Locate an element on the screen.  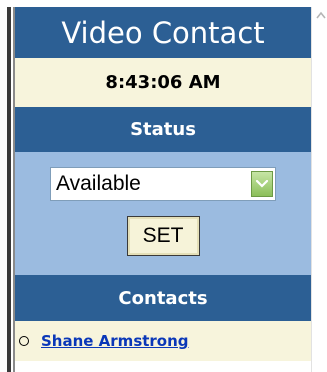
circle-bullet-icon is located at coordinates (24, 341).